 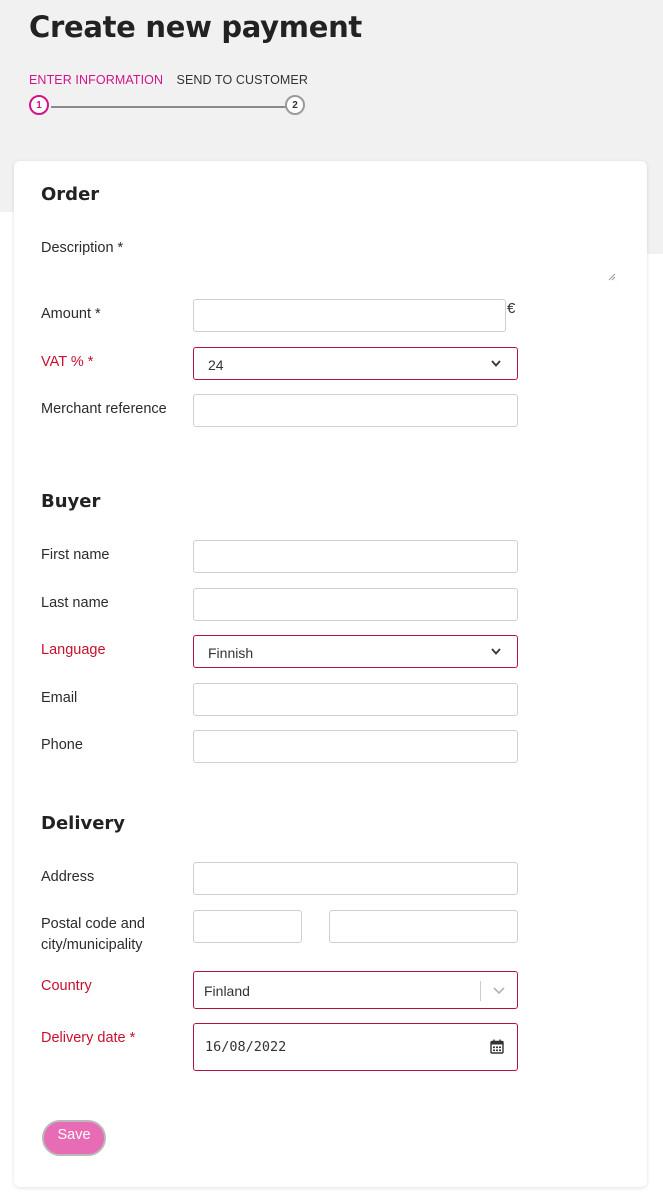 I want to click on step-2-circle: 2, so click(x=295, y=105).